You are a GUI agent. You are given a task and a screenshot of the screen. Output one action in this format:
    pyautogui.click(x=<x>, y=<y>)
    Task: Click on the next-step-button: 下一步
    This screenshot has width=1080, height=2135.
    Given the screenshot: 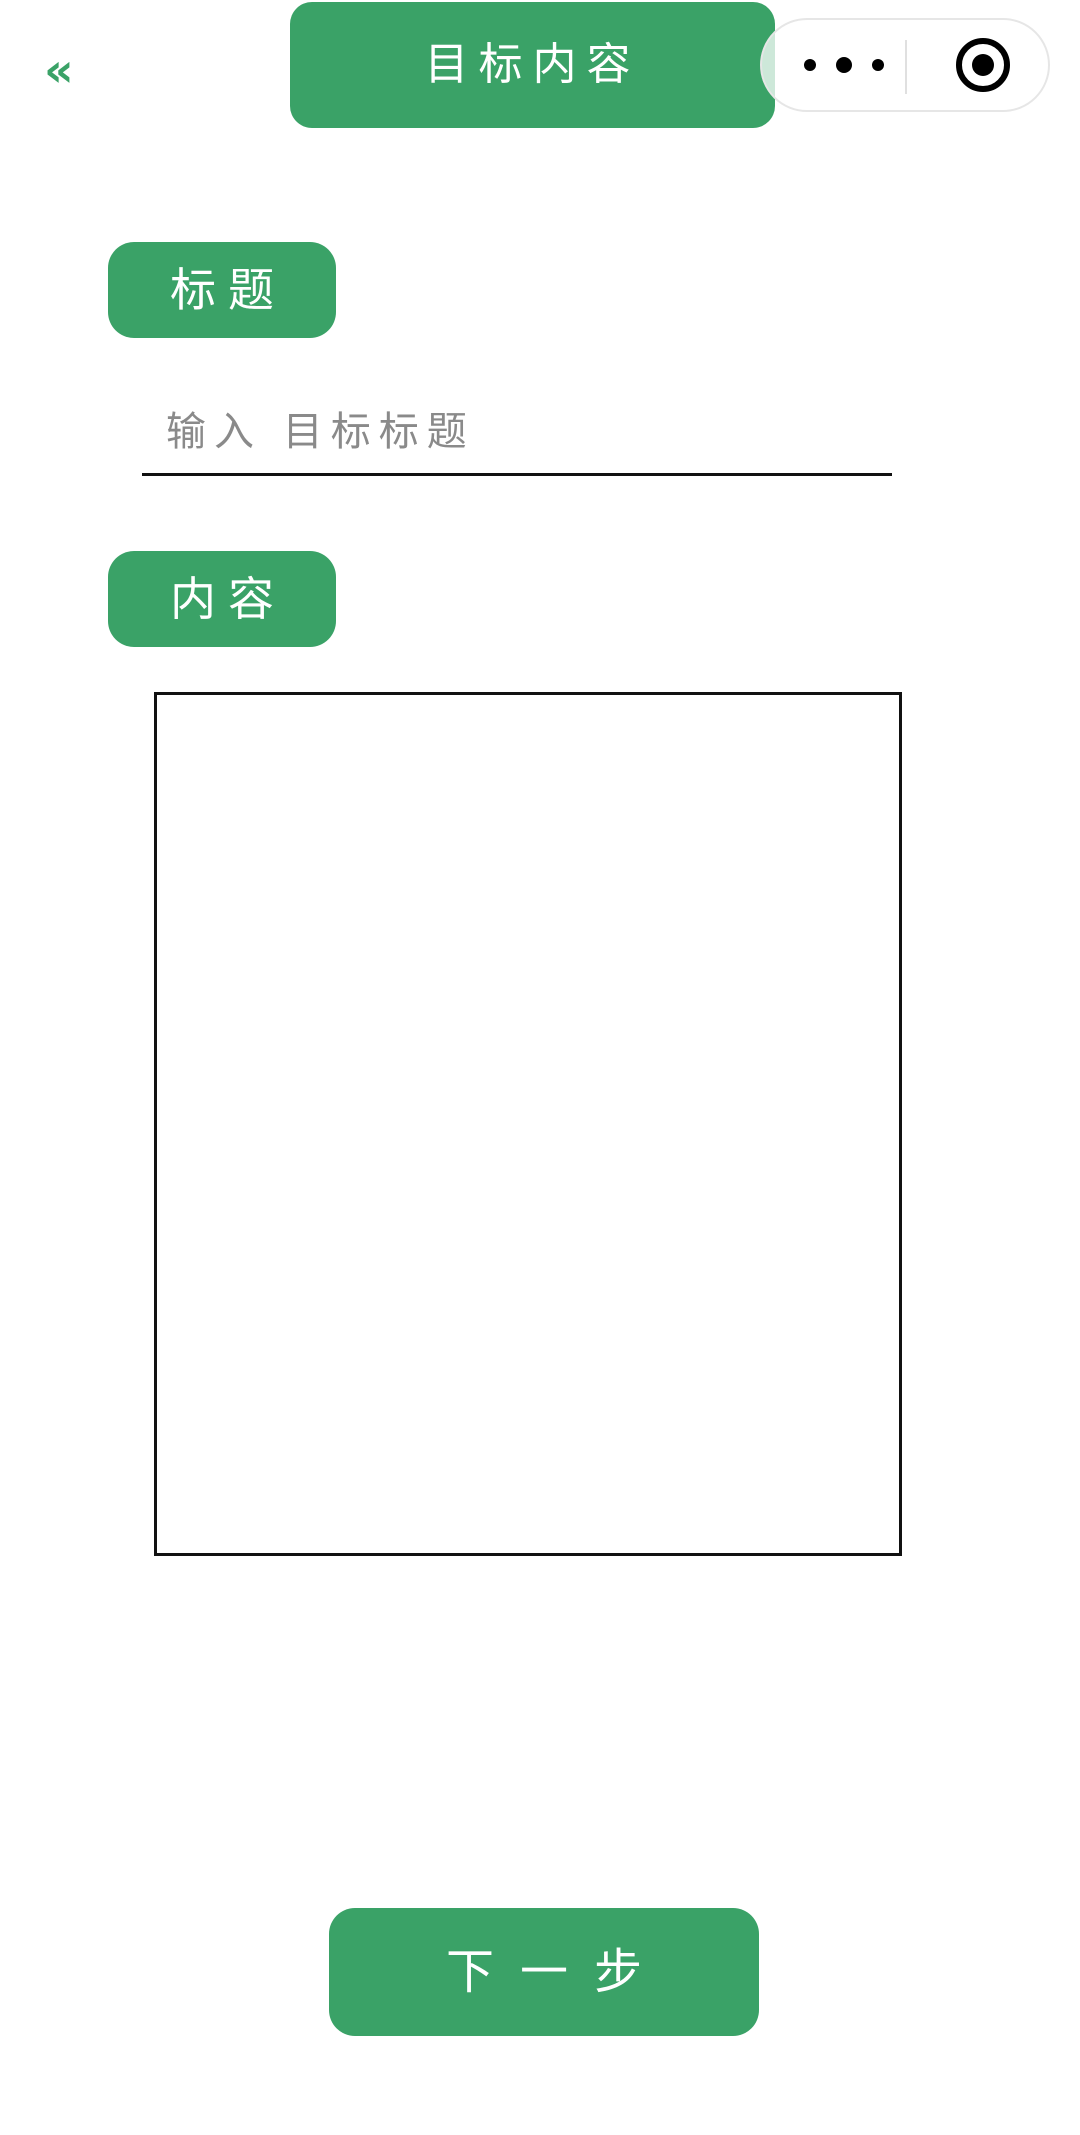 What is the action you would take?
    pyautogui.click(x=544, y=1972)
    